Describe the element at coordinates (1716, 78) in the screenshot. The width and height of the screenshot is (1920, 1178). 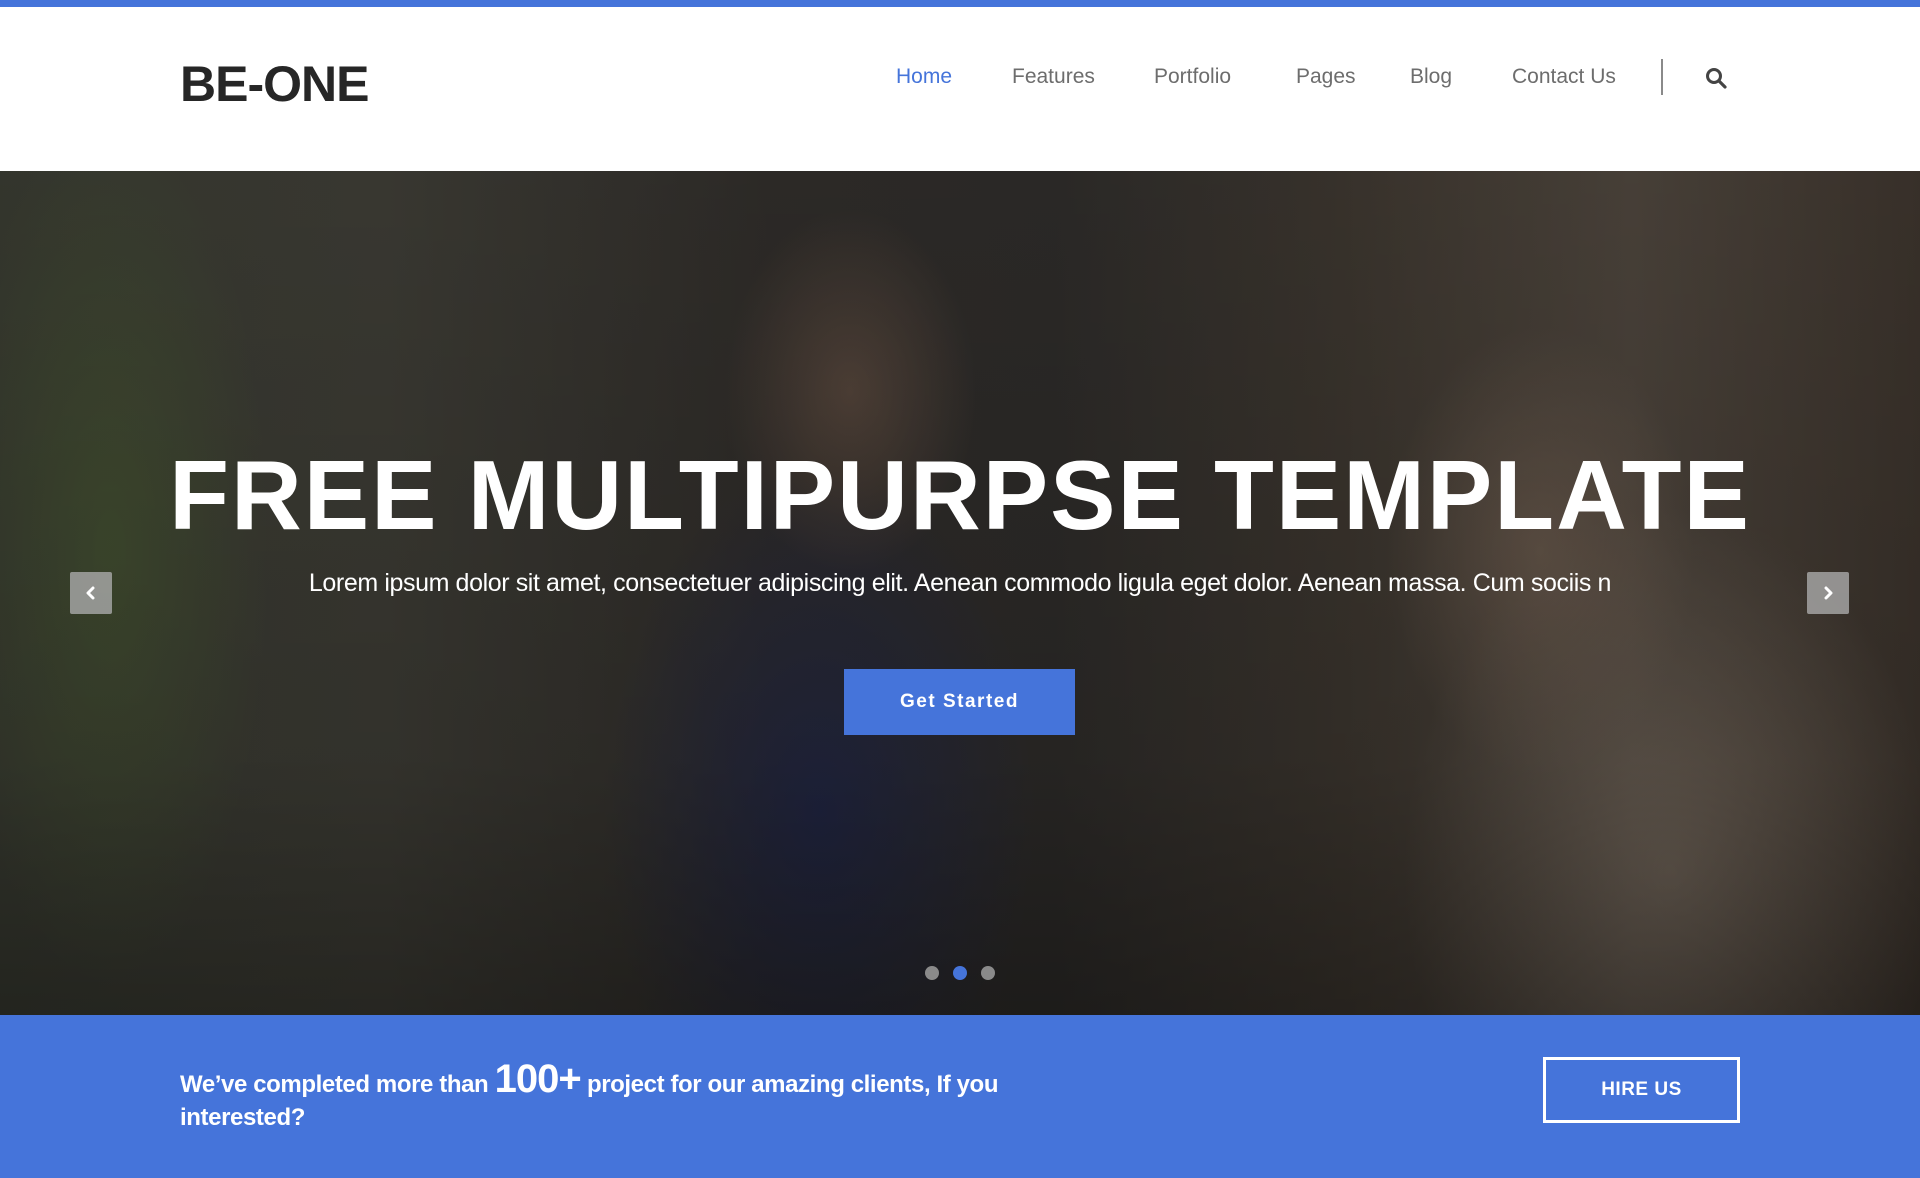
I see `search-icon` at that location.